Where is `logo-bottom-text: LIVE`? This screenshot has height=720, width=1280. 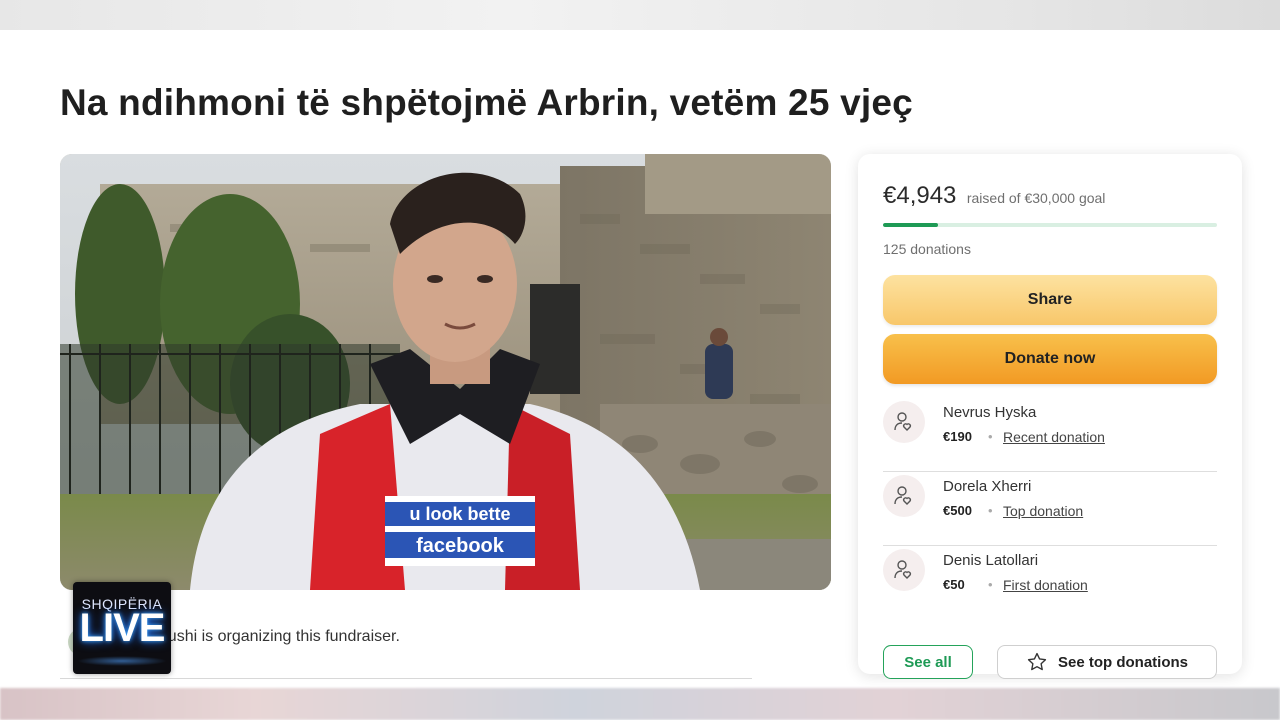
logo-bottom-text: LIVE is located at coordinates (122, 628).